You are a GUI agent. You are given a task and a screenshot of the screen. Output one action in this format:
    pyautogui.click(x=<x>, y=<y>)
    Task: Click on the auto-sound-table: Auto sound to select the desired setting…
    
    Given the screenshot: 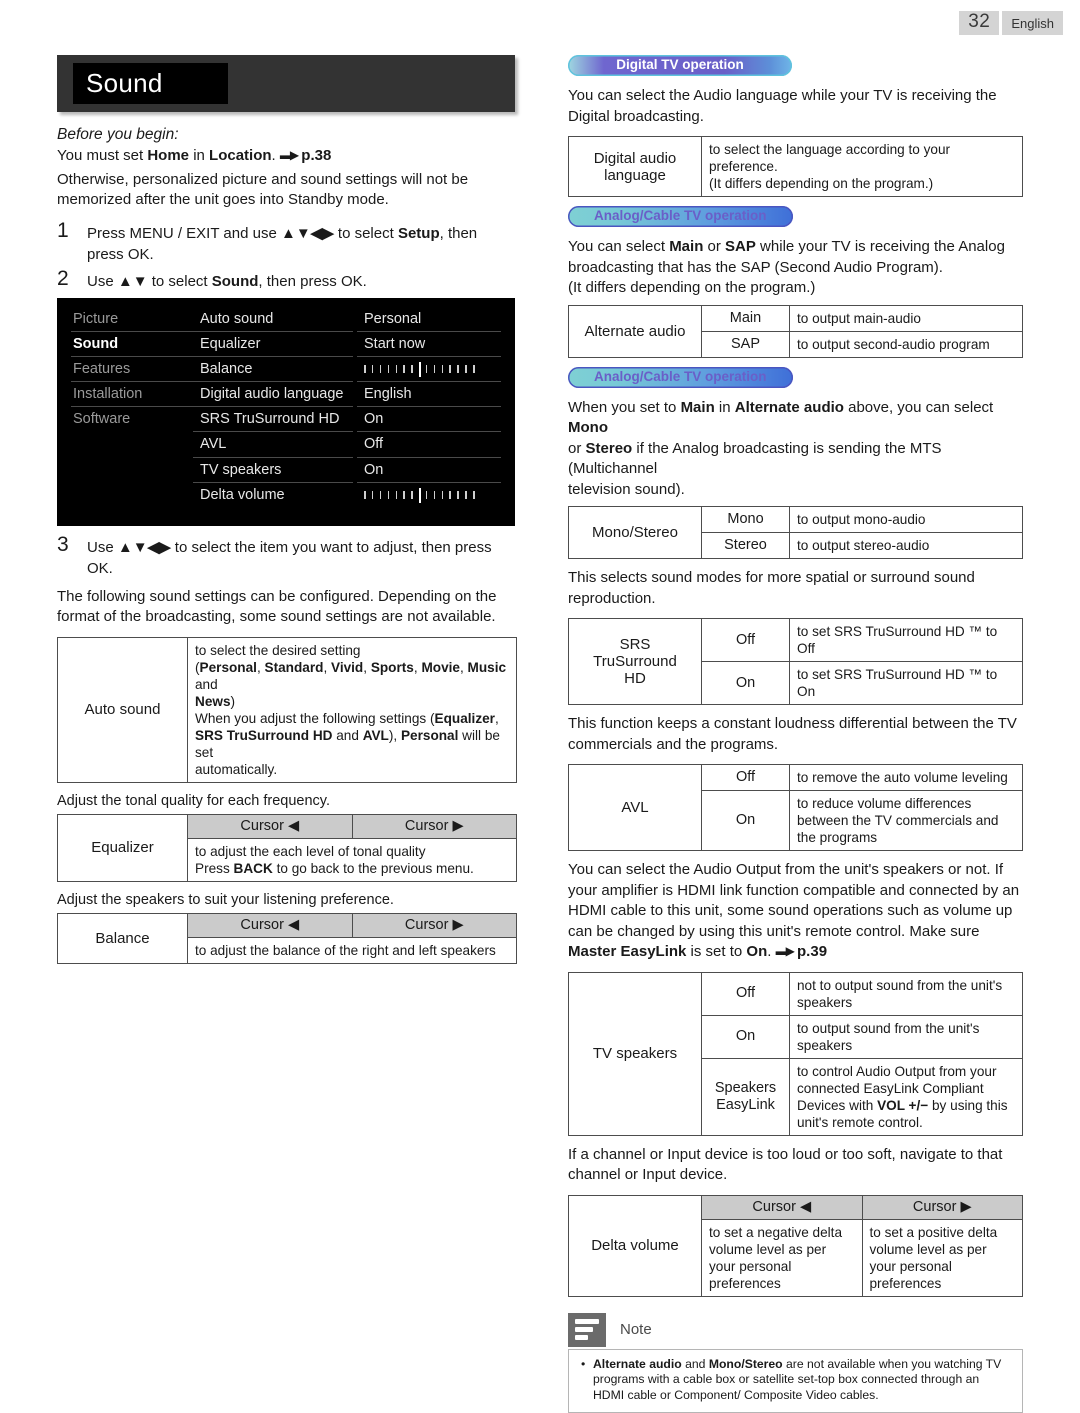 What is the action you would take?
    pyautogui.click(x=287, y=710)
    